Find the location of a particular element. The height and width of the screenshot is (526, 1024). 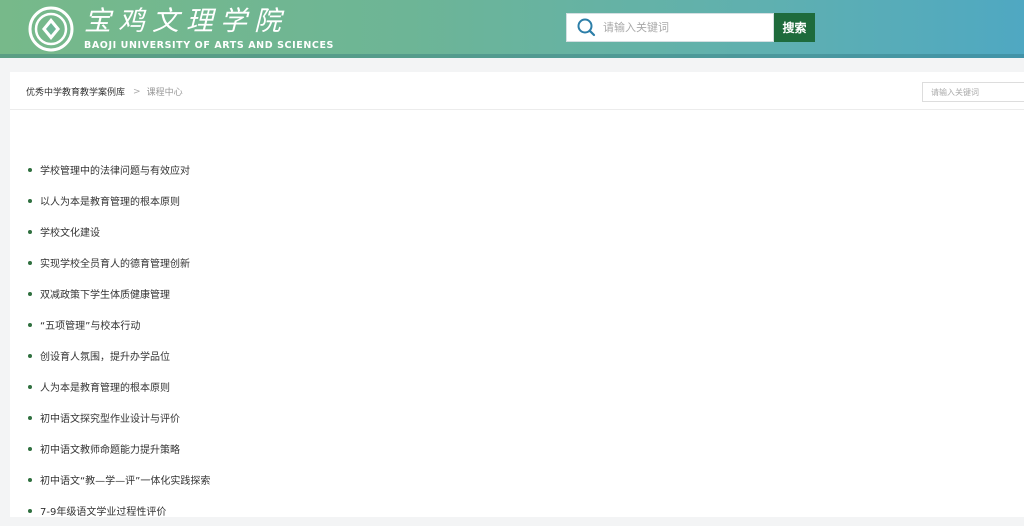

course-title: 初中语文“教—学—评”一体化实践探索 is located at coordinates (125, 481).